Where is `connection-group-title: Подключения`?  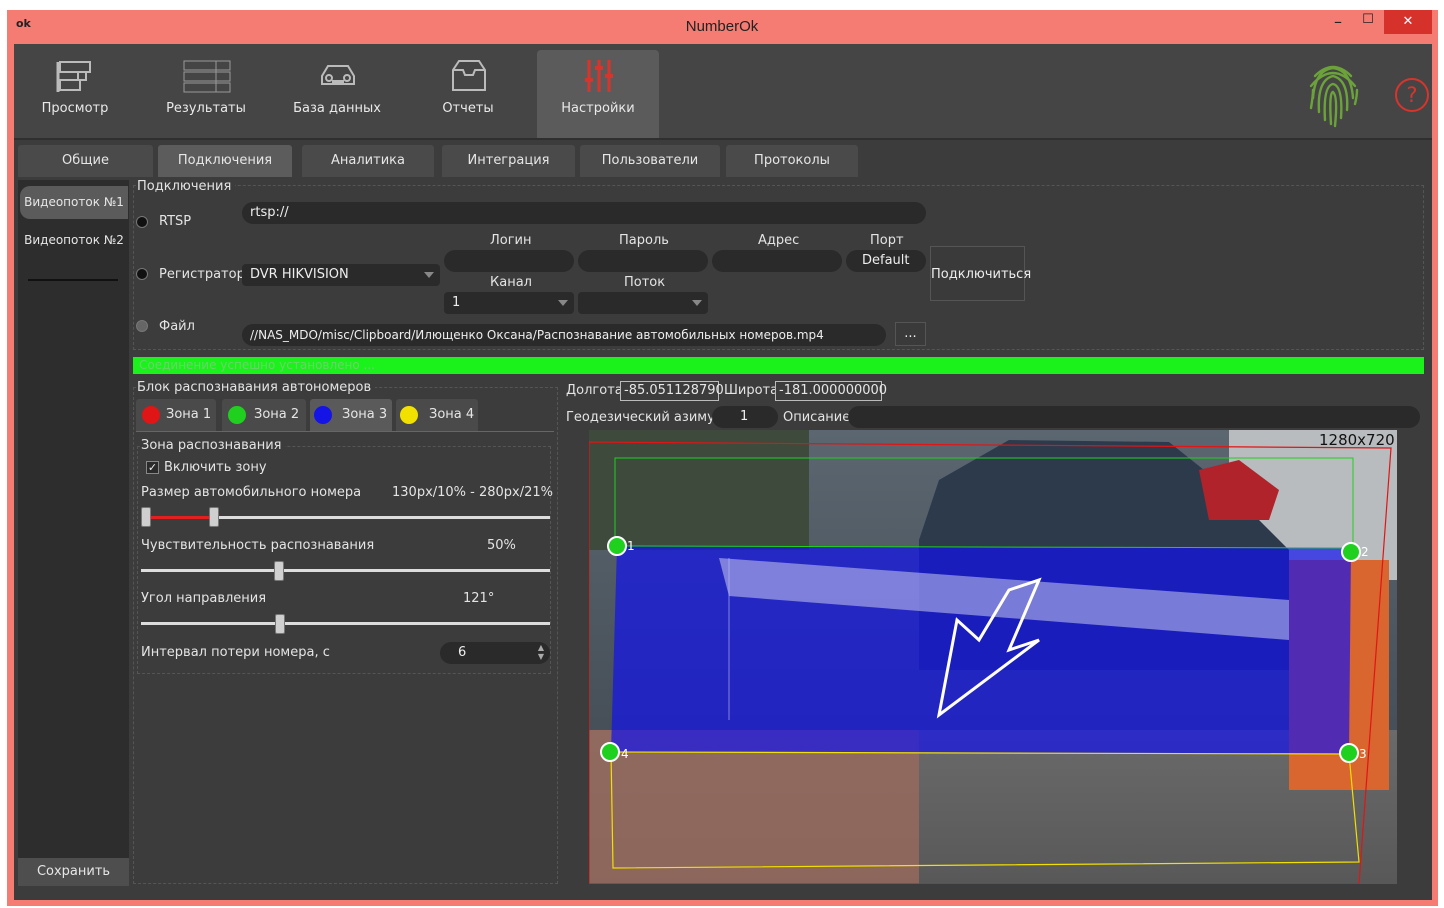 connection-group-title: Подключения is located at coordinates (186, 186).